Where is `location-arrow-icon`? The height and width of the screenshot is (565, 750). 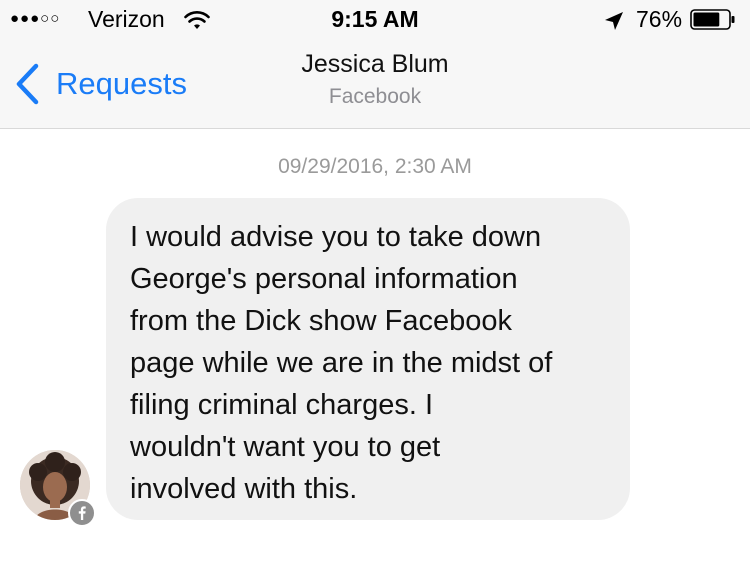
location-arrow-icon is located at coordinates (614, 21).